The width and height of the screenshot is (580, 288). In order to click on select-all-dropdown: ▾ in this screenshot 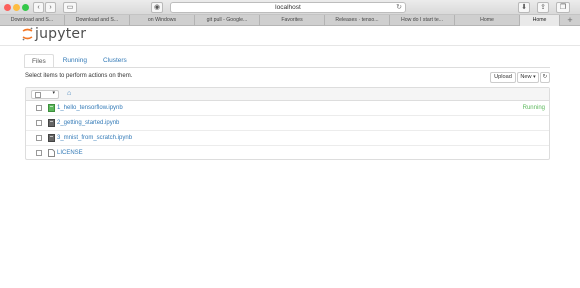, I will do `click(45, 94)`.